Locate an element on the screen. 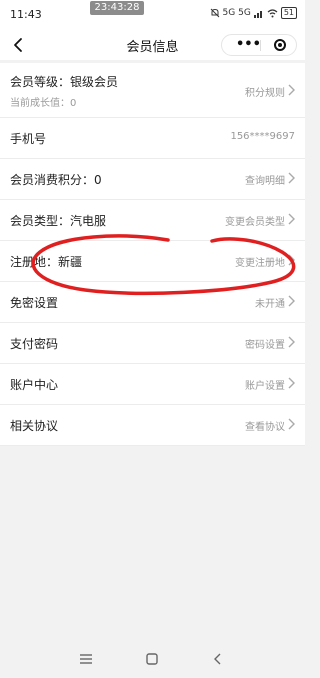  capsule-divider is located at coordinates (260, 45).